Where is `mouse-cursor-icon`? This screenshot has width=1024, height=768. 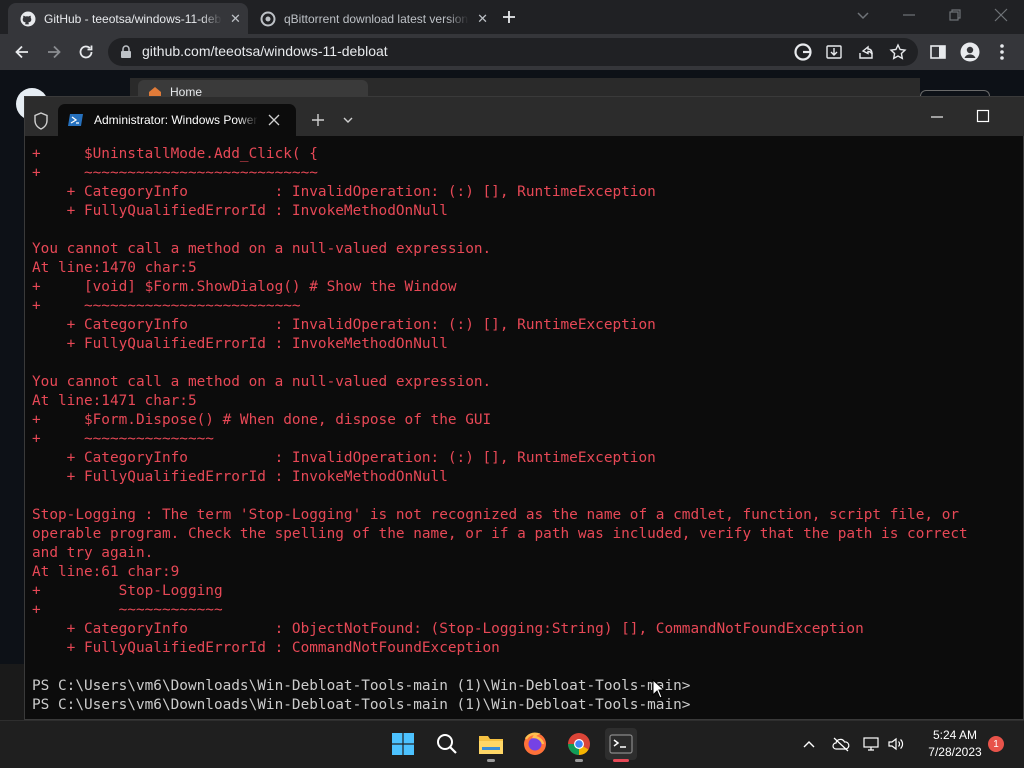 mouse-cursor-icon is located at coordinates (659, 689).